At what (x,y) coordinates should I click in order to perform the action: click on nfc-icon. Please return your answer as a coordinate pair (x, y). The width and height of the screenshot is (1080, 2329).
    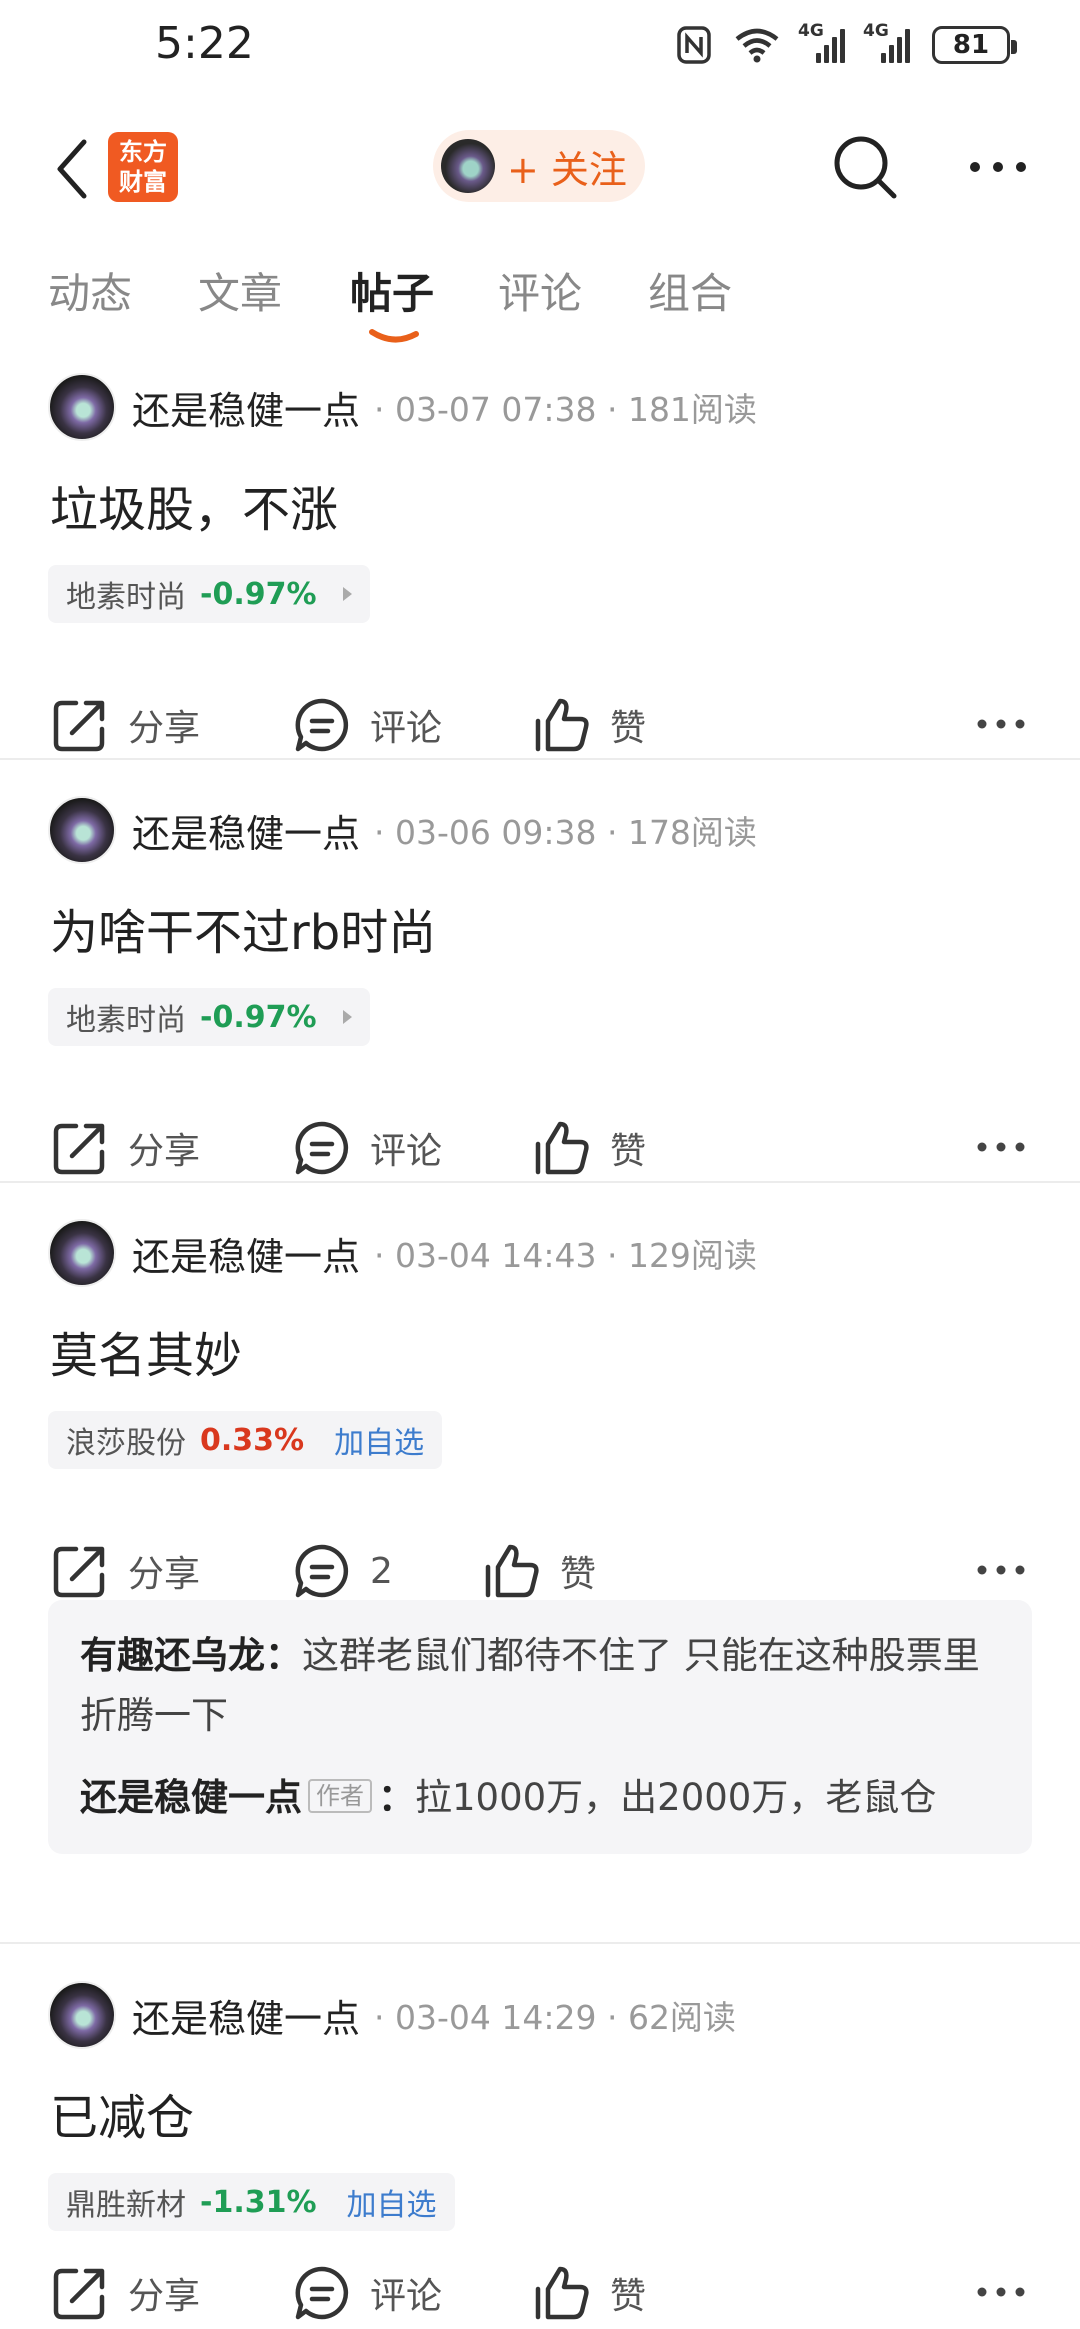
    Looking at the image, I should click on (694, 45).